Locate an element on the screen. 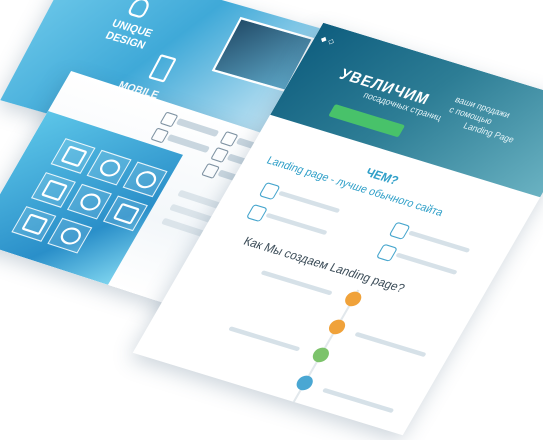  share-icon is located at coordinates (71, 236).